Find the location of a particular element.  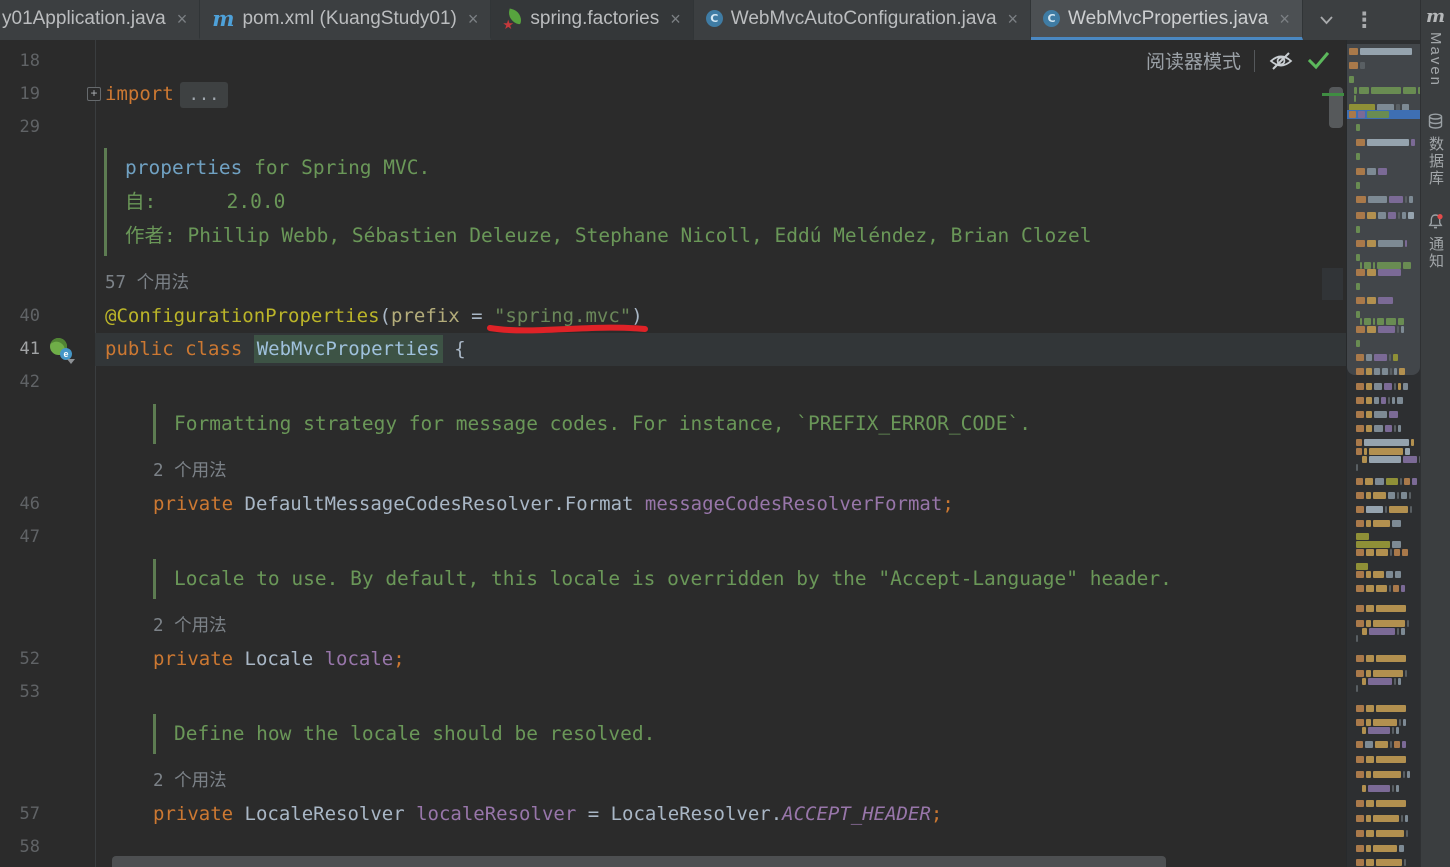

code-token: { is located at coordinates (454, 349).